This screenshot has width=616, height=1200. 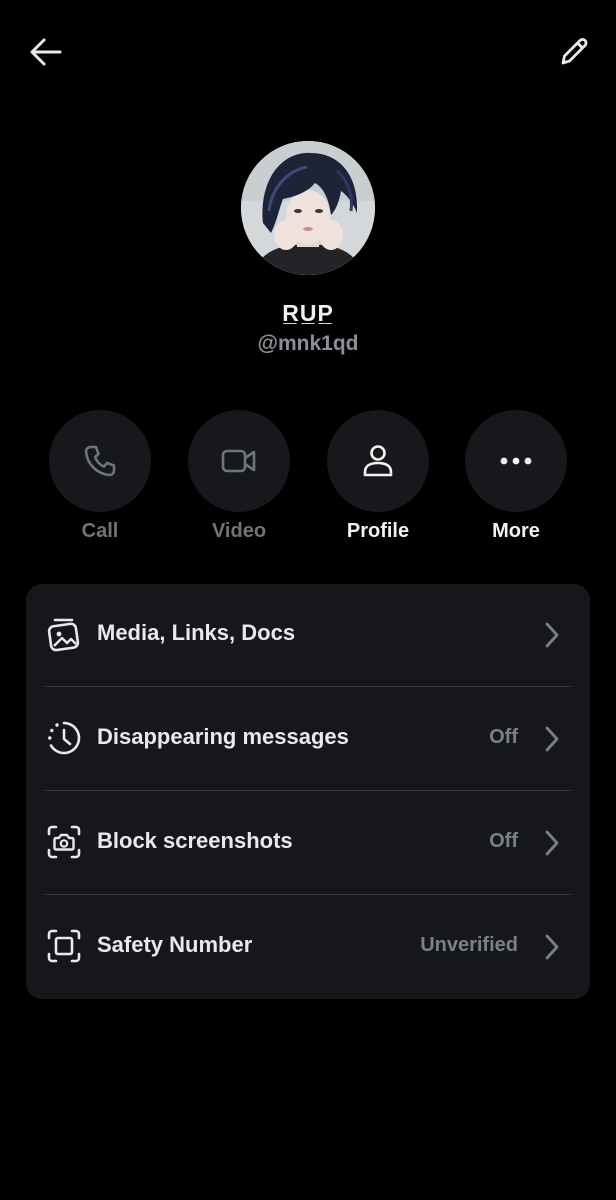 I want to click on safety-number-value: Unverified, so click(x=469, y=945).